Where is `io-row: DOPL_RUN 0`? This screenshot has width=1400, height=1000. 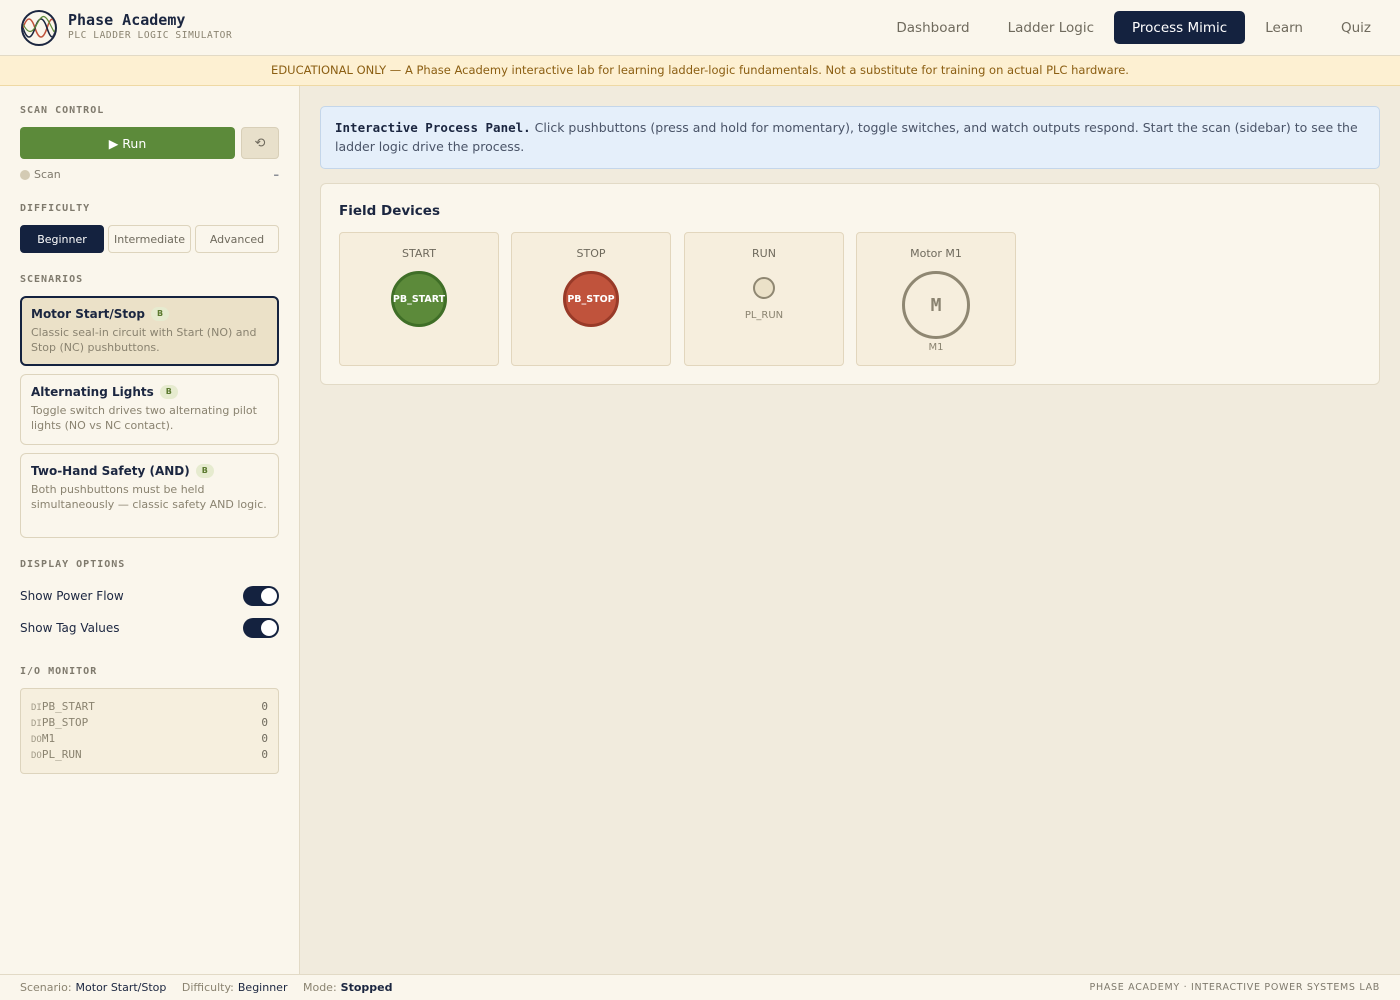 io-row: DOPL_RUN 0 is located at coordinates (149, 754).